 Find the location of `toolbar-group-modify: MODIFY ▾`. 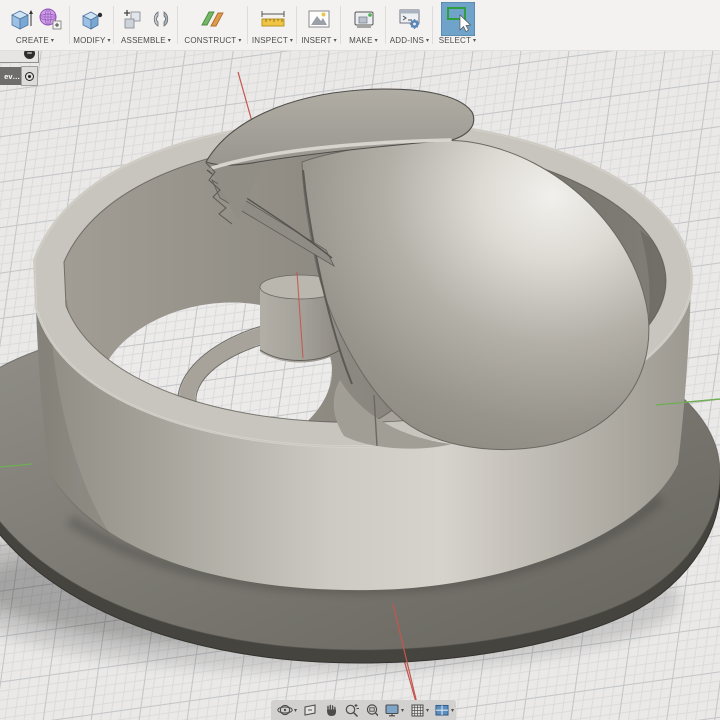

toolbar-group-modify: MODIFY ▾ is located at coordinates (92, 25).